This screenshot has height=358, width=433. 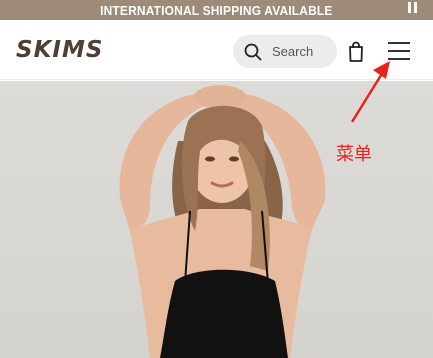 I want to click on promo-banner: INTERNATIONAL SHIPPING AVAILABLE, so click(x=216, y=10).